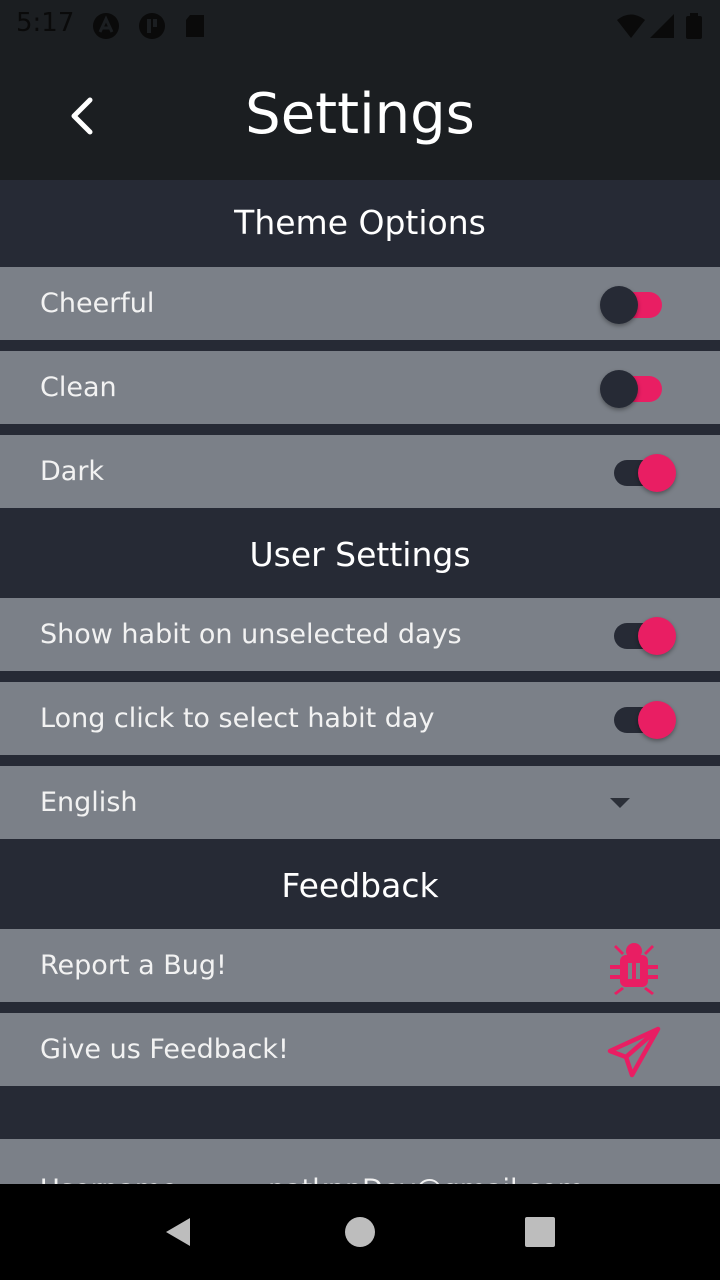  Describe the element at coordinates (195, 26) in the screenshot. I see `sd-card-icon` at that location.